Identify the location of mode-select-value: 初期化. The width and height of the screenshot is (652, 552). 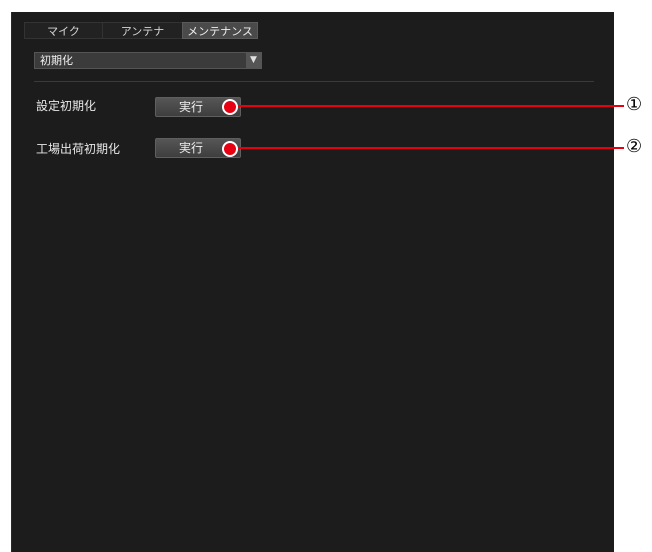
(56, 60).